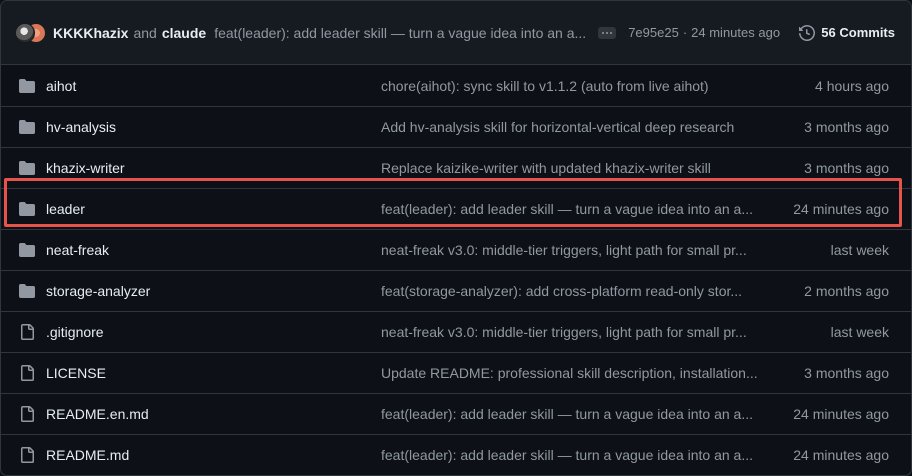 The width and height of the screenshot is (912, 476). Describe the element at coordinates (145, 32) in the screenshot. I see `and-text: and` at that location.